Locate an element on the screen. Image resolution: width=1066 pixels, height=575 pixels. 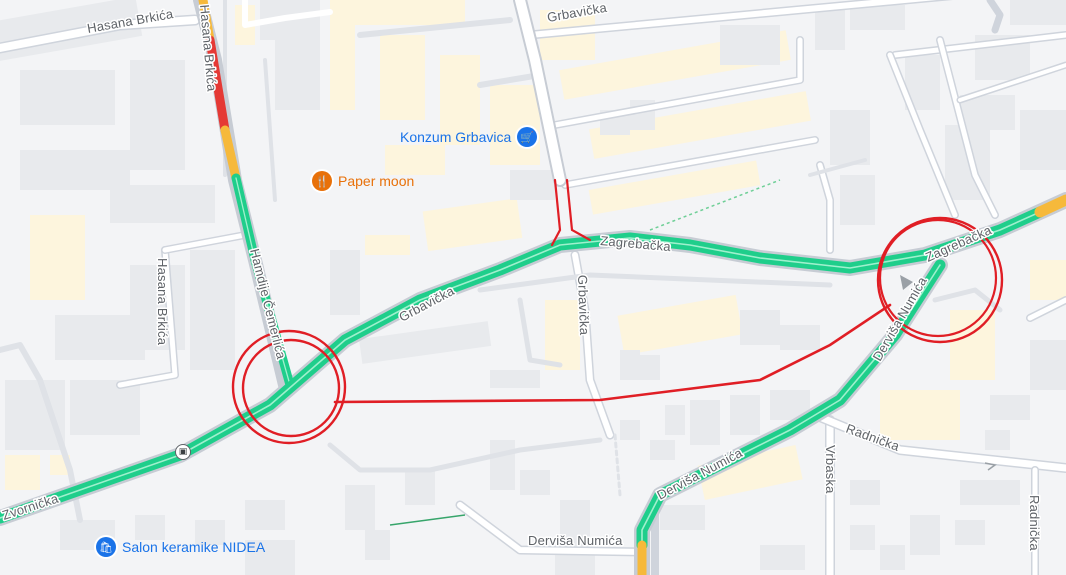
poi-label: Konzum Grbavica is located at coordinates (456, 137).